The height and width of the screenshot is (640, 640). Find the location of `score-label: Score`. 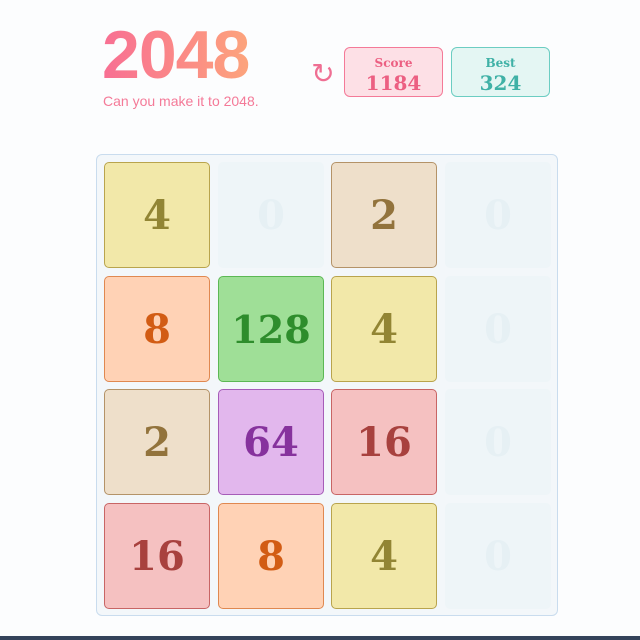

score-label: Score is located at coordinates (393, 63).